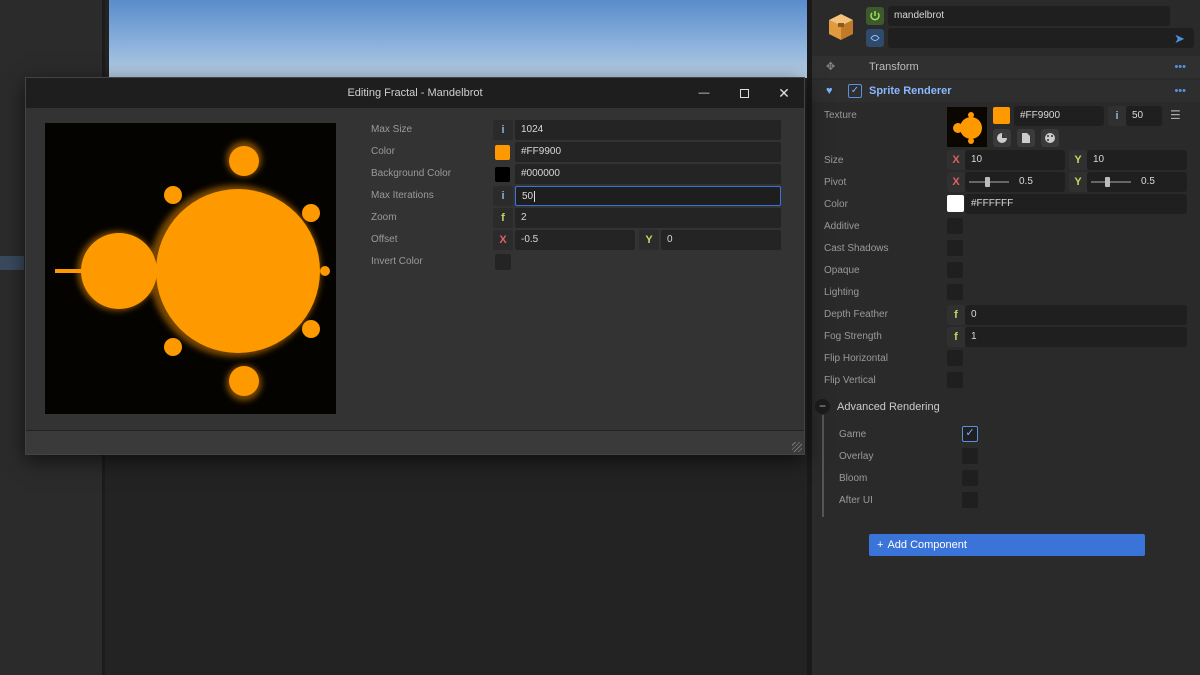 The width and height of the screenshot is (1200, 675). Describe the element at coordinates (955, 358) in the screenshot. I see `flip-horizontal-checkbox` at that location.